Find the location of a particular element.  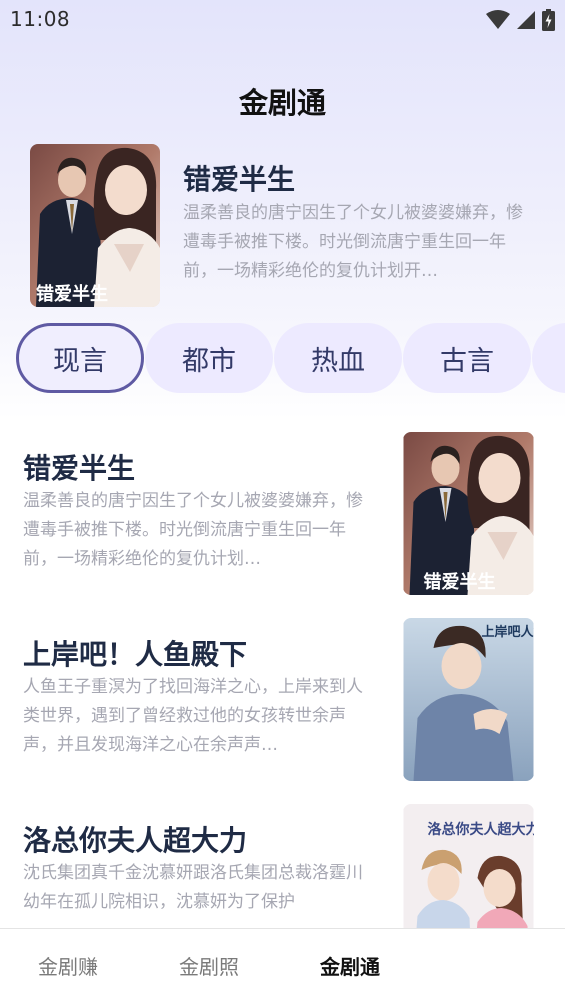

genre-tab-rexue: 热血 is located at coordinates (338, 358).